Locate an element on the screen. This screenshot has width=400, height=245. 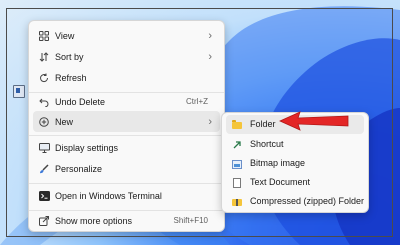
menu-item-personalize: Personalize is located at coordinates (126, 168).